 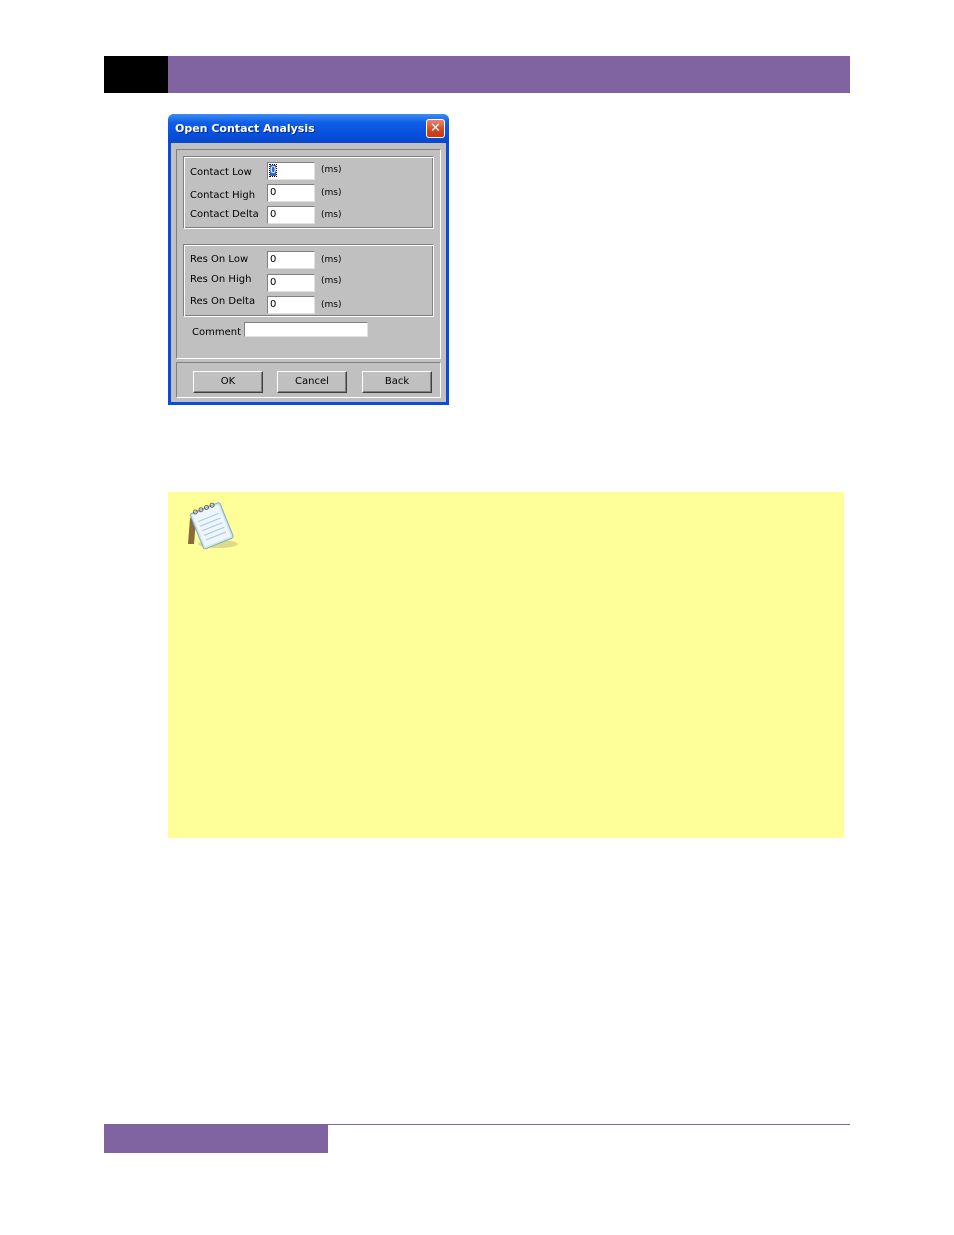 What do you see at coordinates (213, 526) in the screenshot?
I see `notepad-icon` at bounding box center [213, 526].